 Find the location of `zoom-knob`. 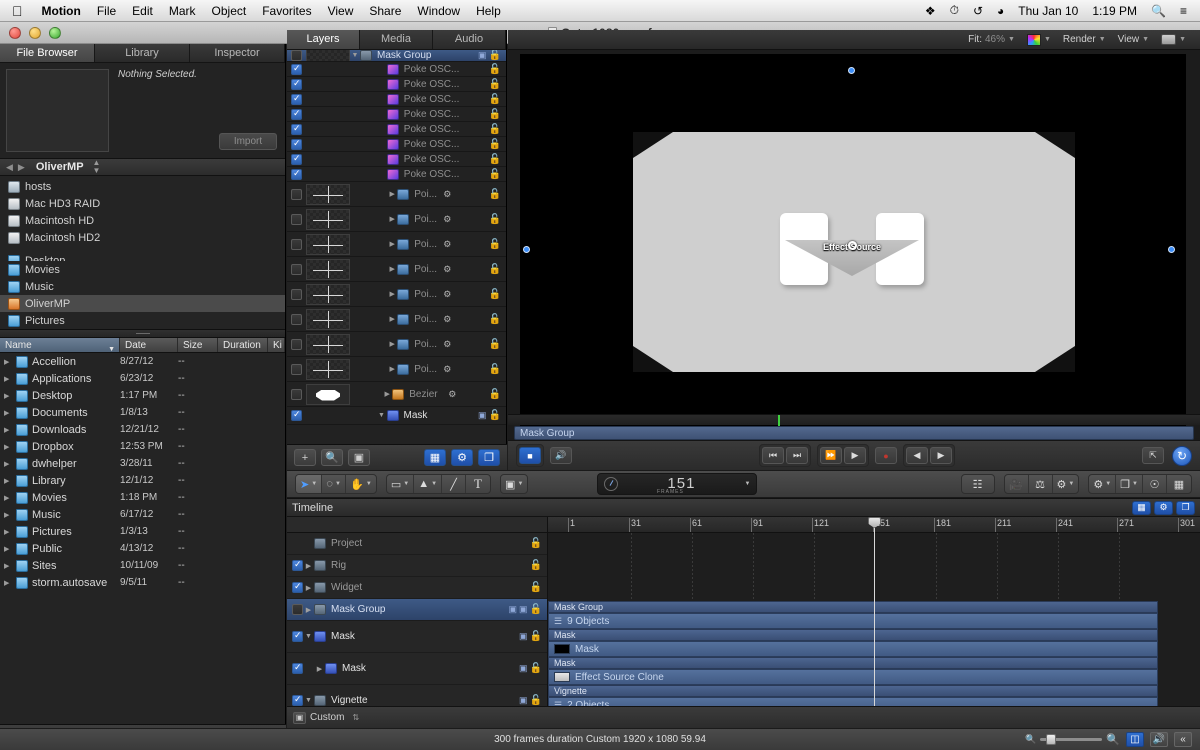

zoom-knob is located at coordinates (1051, 739).